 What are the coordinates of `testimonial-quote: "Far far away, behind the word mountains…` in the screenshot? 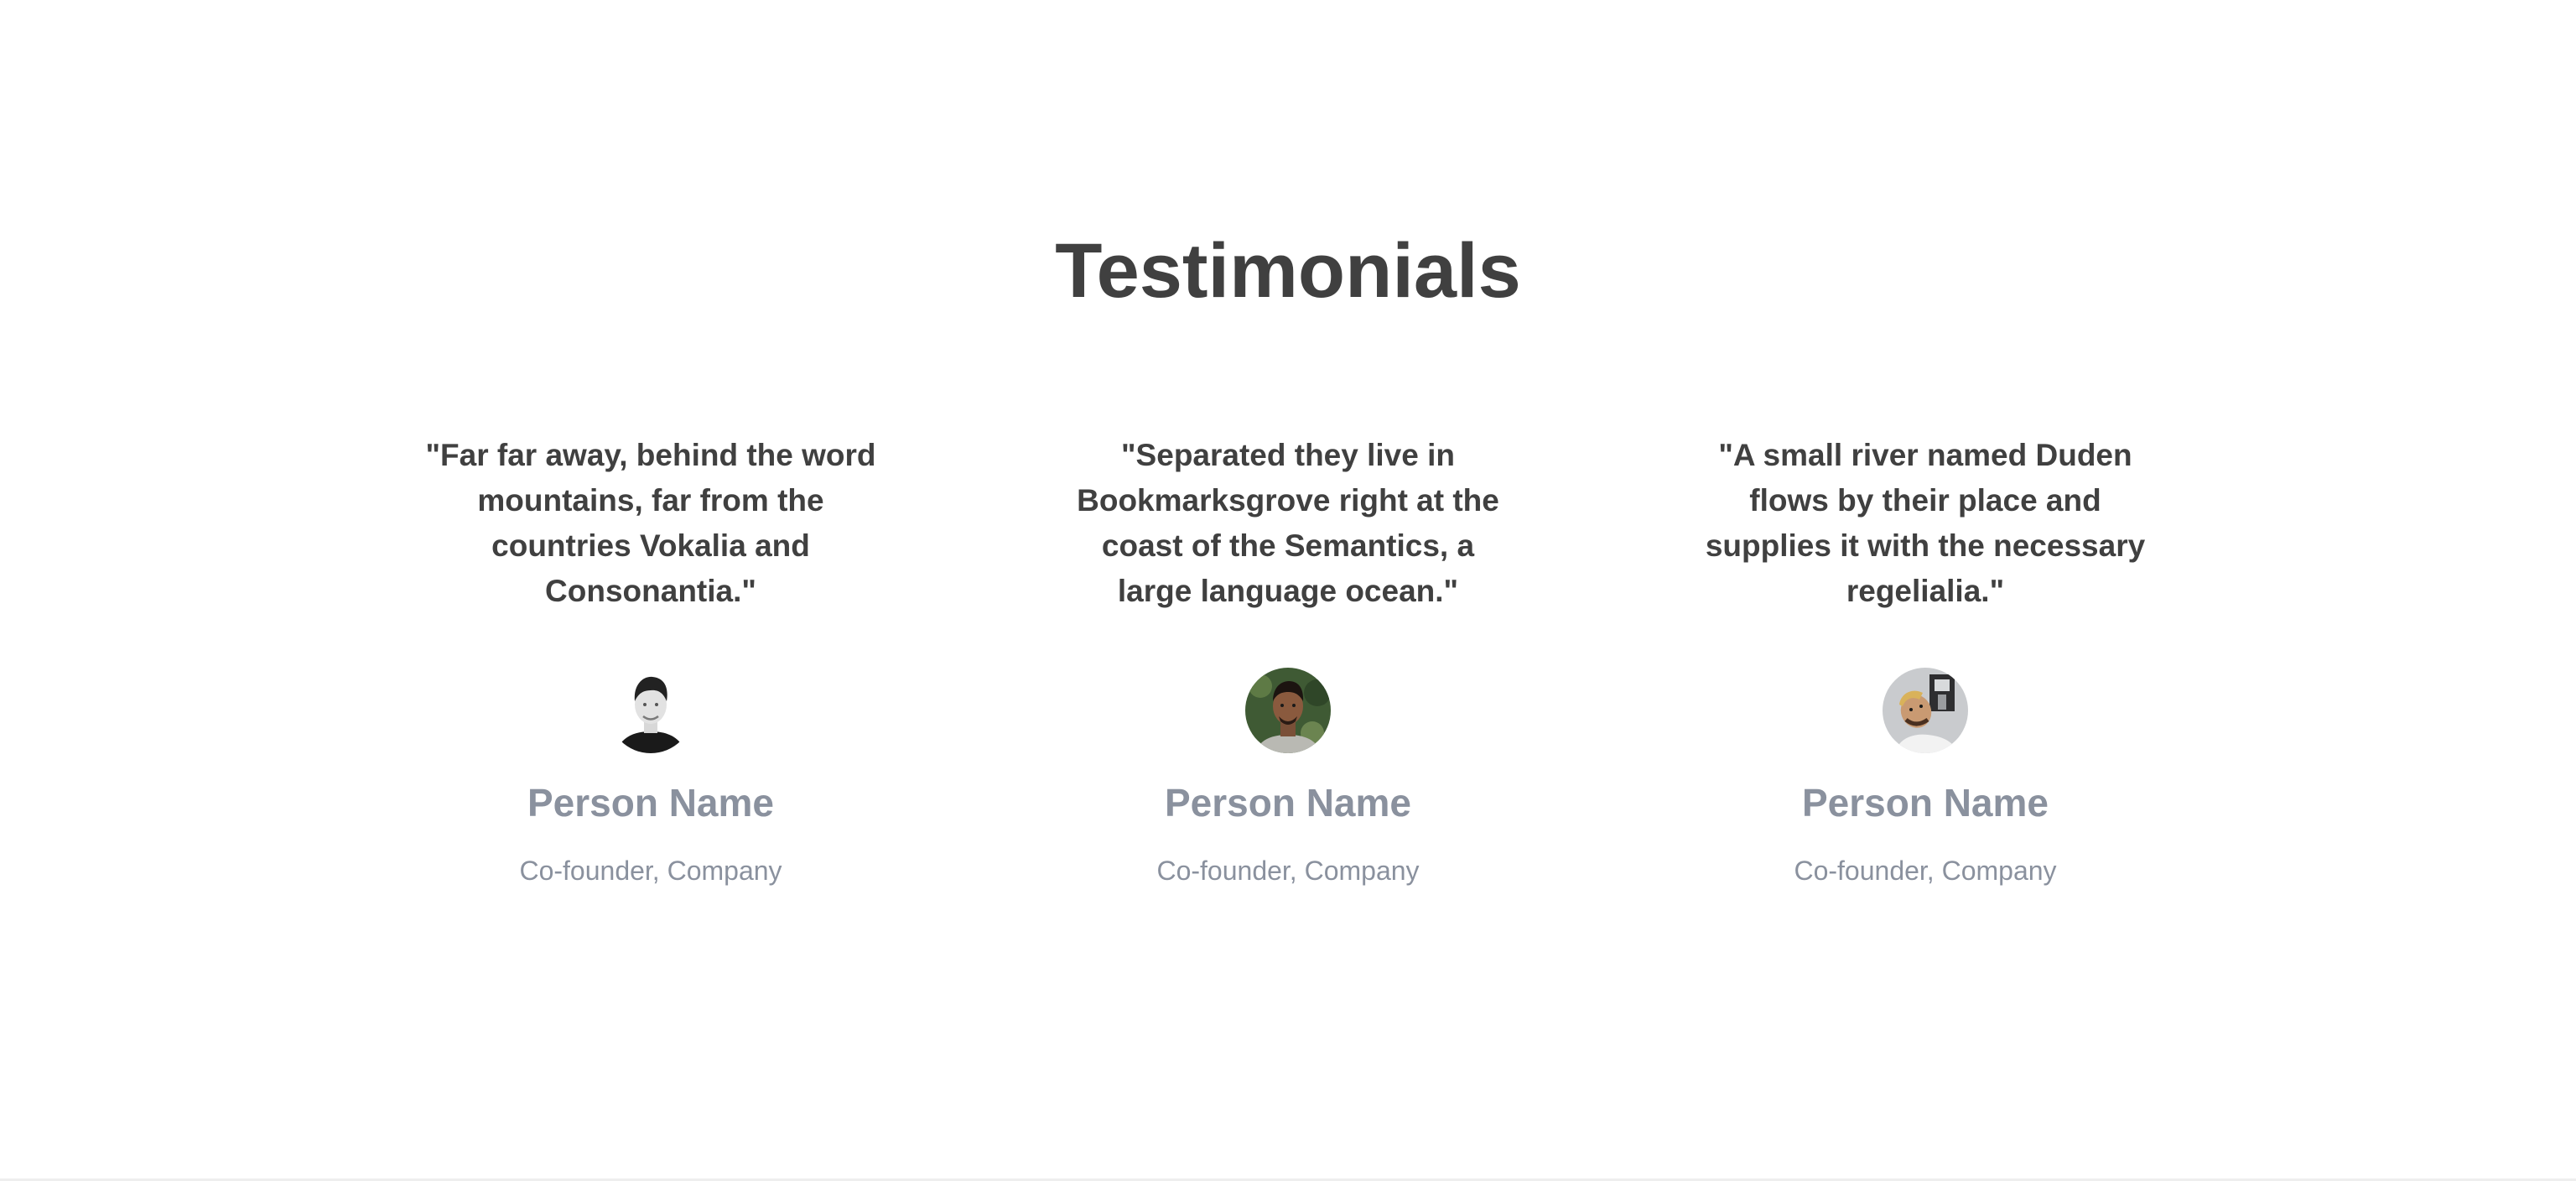 It's located at (650, 523).